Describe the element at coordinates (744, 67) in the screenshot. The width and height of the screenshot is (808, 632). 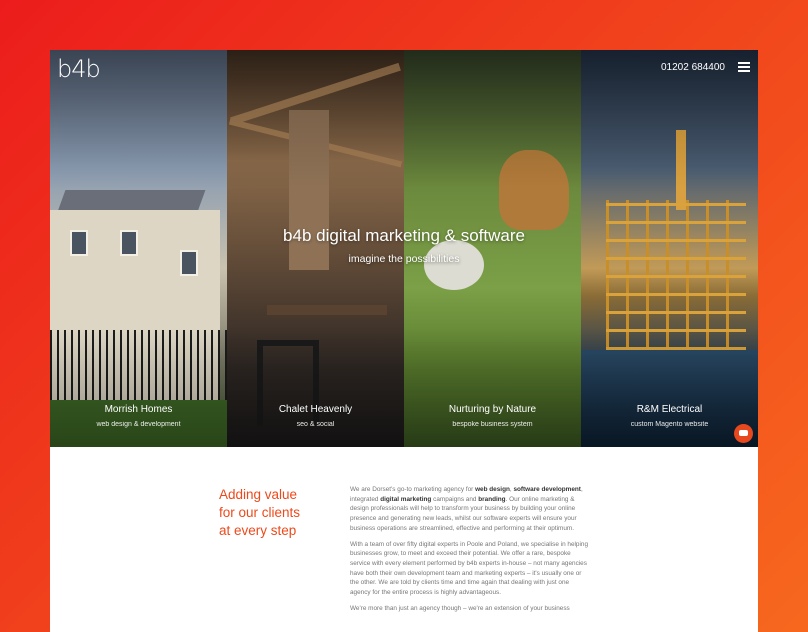
I see `hamburger-menu-icon` at that location.